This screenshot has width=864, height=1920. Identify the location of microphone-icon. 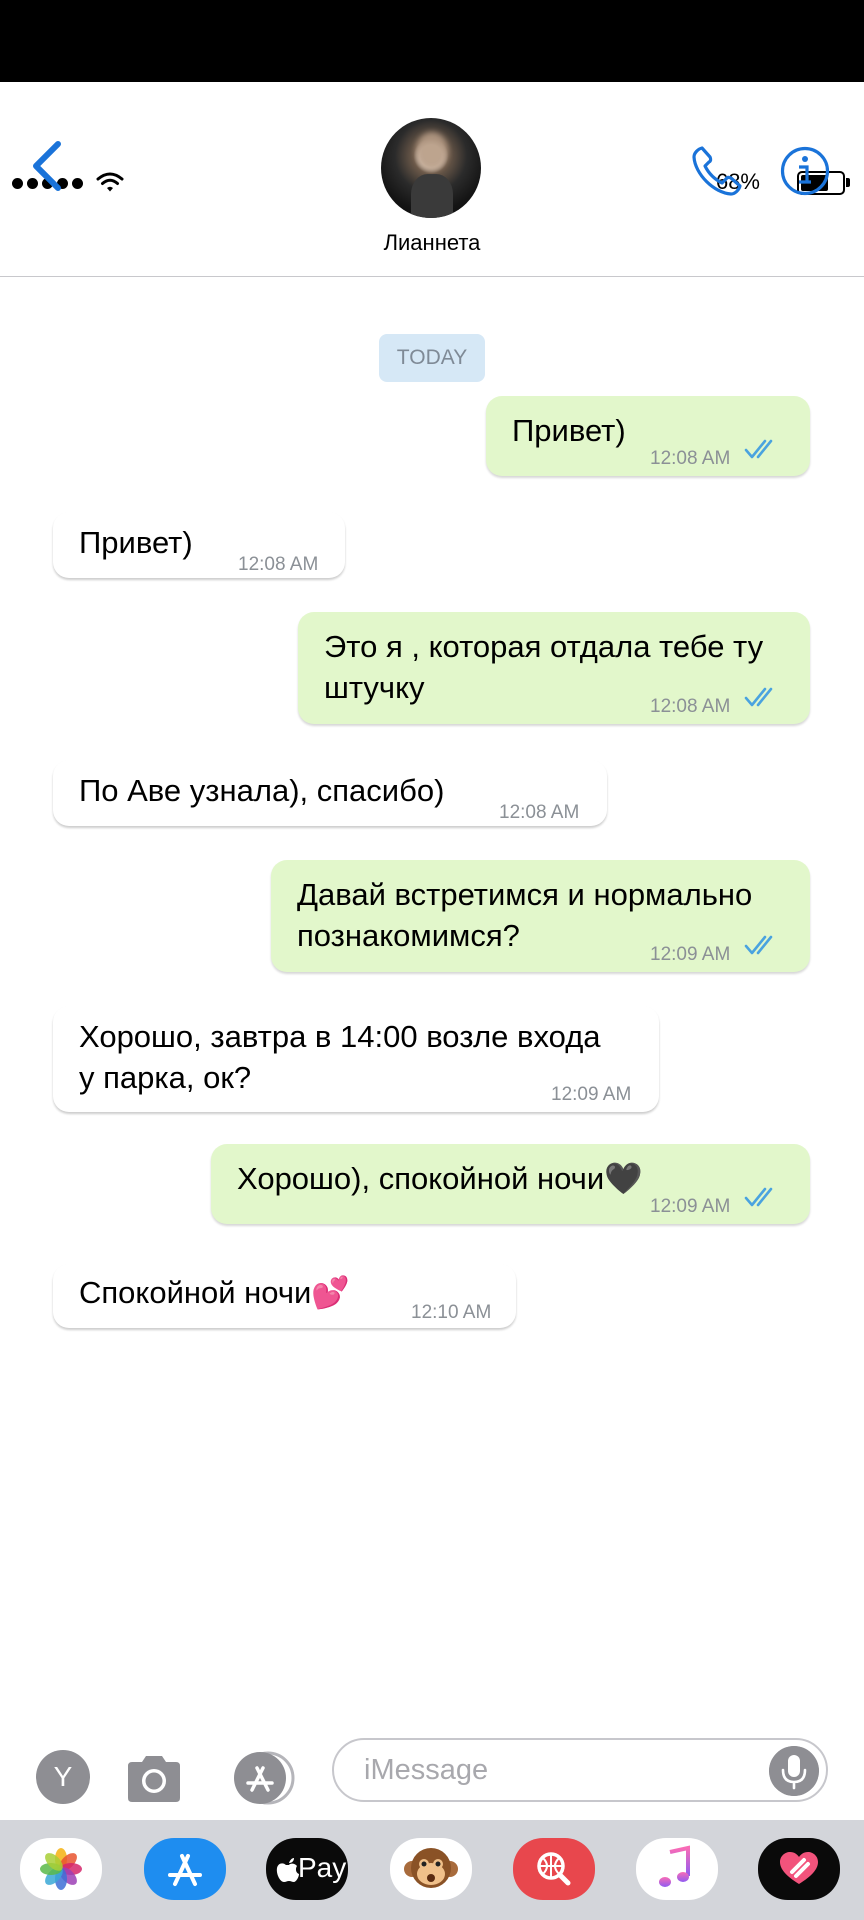
(794, 1771).